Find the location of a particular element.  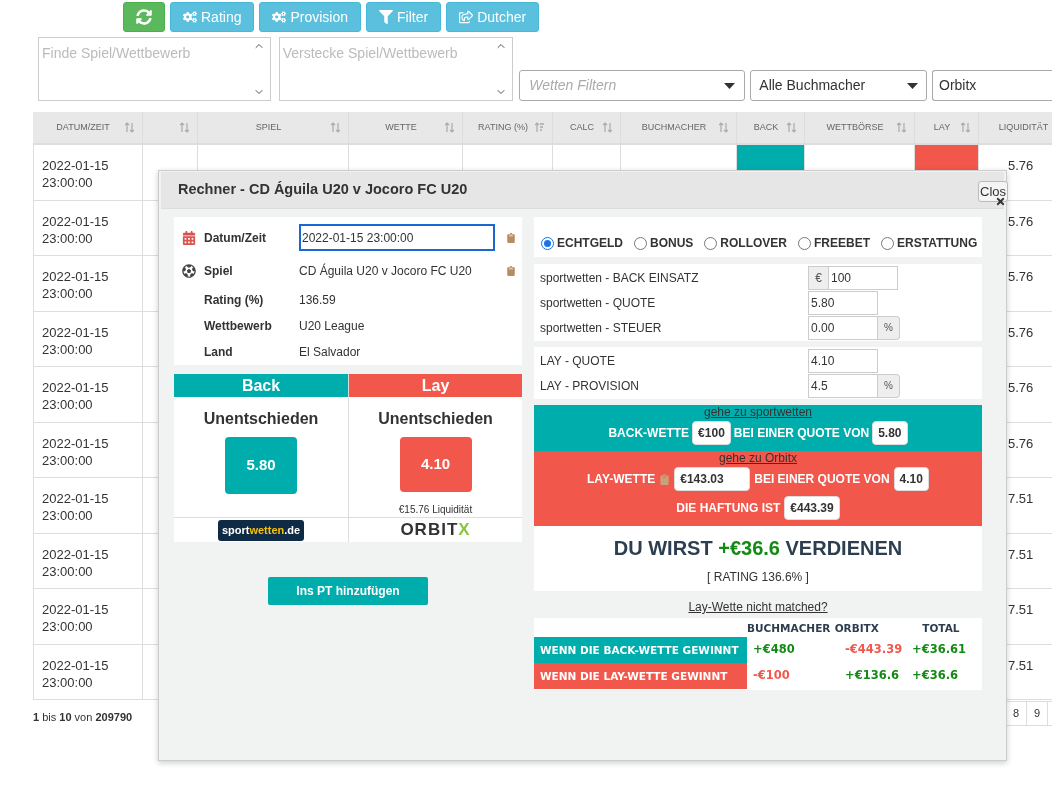

info-label: Land is located at coordinates (219, 352).